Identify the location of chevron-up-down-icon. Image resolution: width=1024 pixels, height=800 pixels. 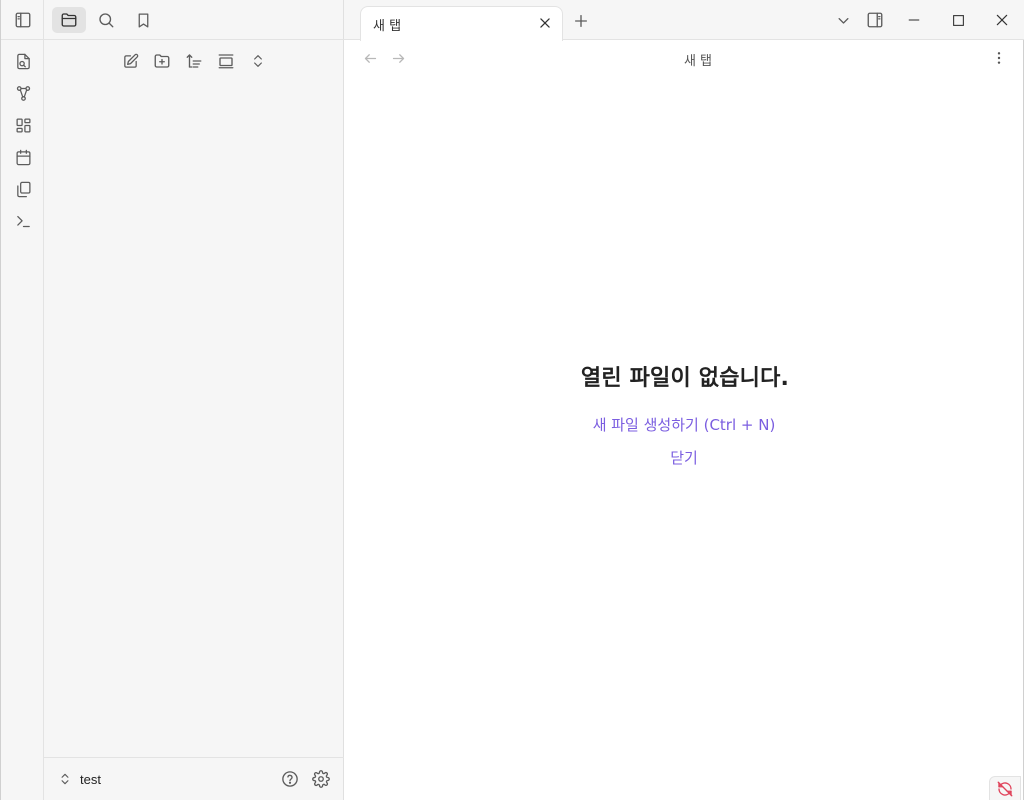
(65, 779).